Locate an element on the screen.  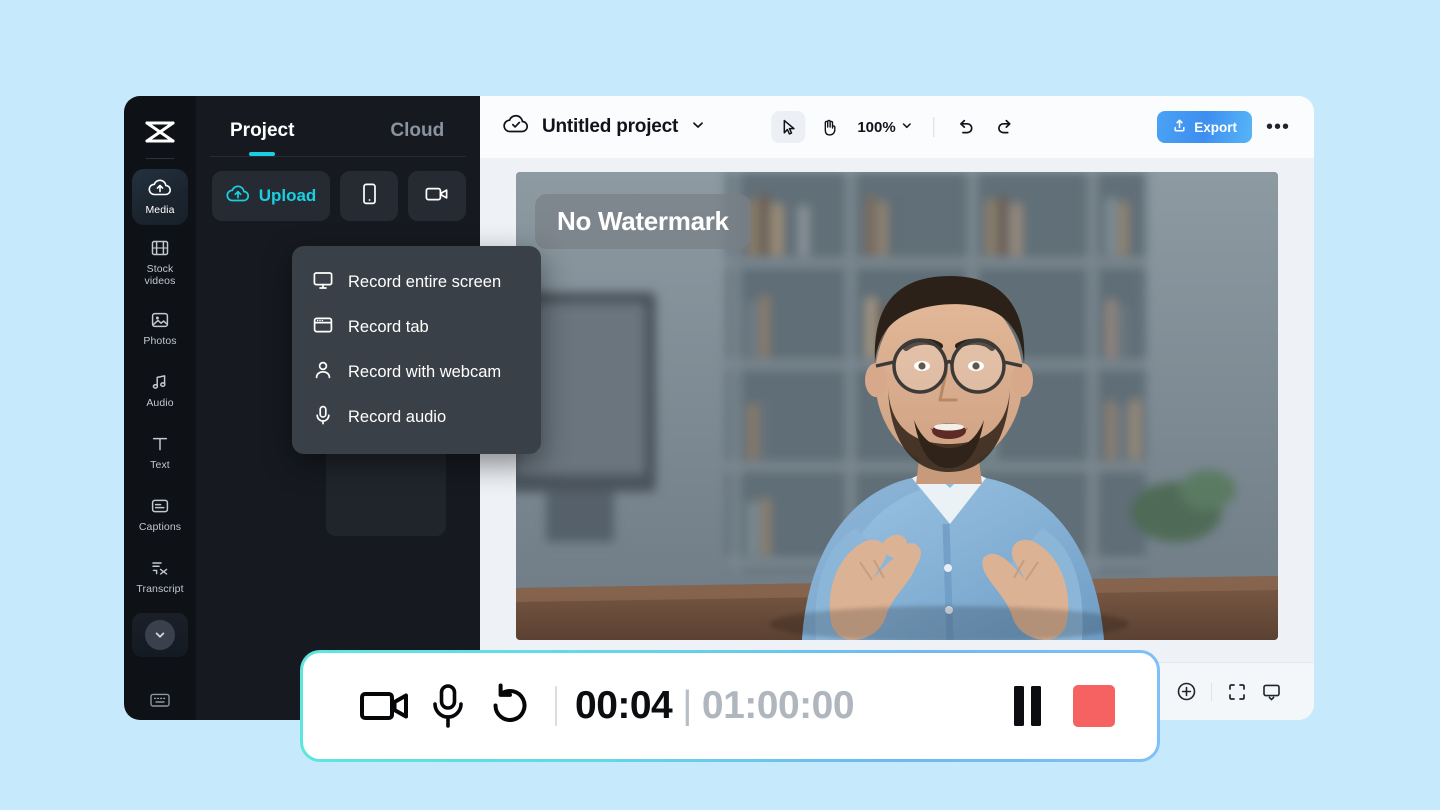
sidebar-item-captions: Captions is located at coordinates (160, 515).